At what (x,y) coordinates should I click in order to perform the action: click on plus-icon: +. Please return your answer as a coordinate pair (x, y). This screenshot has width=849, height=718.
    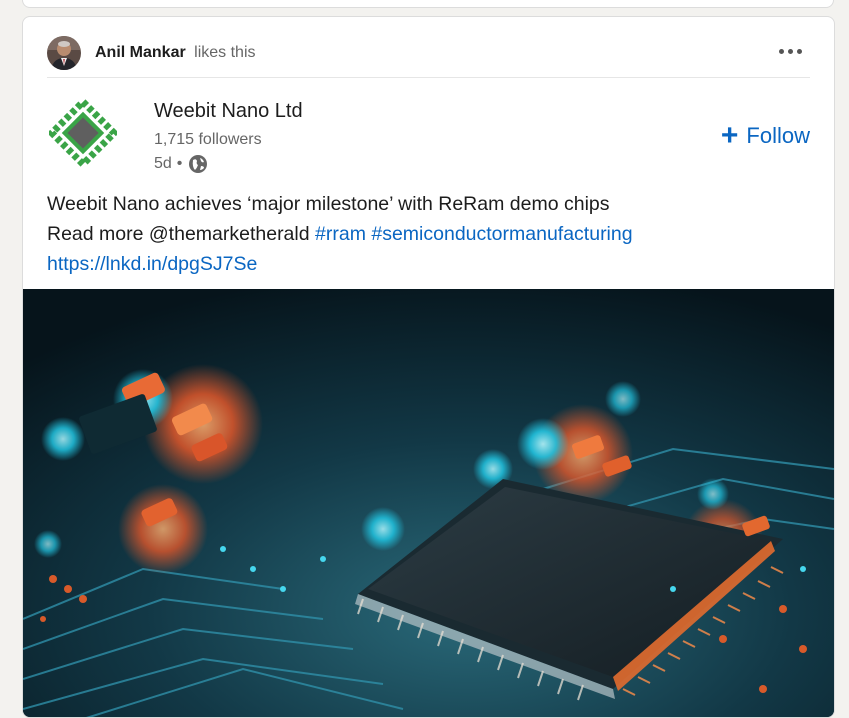
    Looking at the image, I should click on (729, 135).